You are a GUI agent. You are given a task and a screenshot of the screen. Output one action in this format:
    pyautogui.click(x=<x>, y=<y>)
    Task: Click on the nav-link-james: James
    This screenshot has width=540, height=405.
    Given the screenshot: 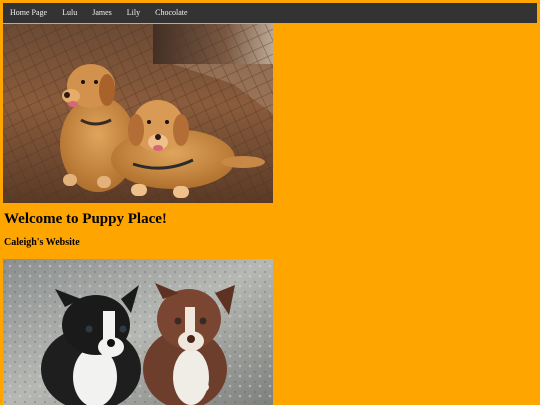 What is the action you would take?
    pyautogui.click(x=102, y=13)
    